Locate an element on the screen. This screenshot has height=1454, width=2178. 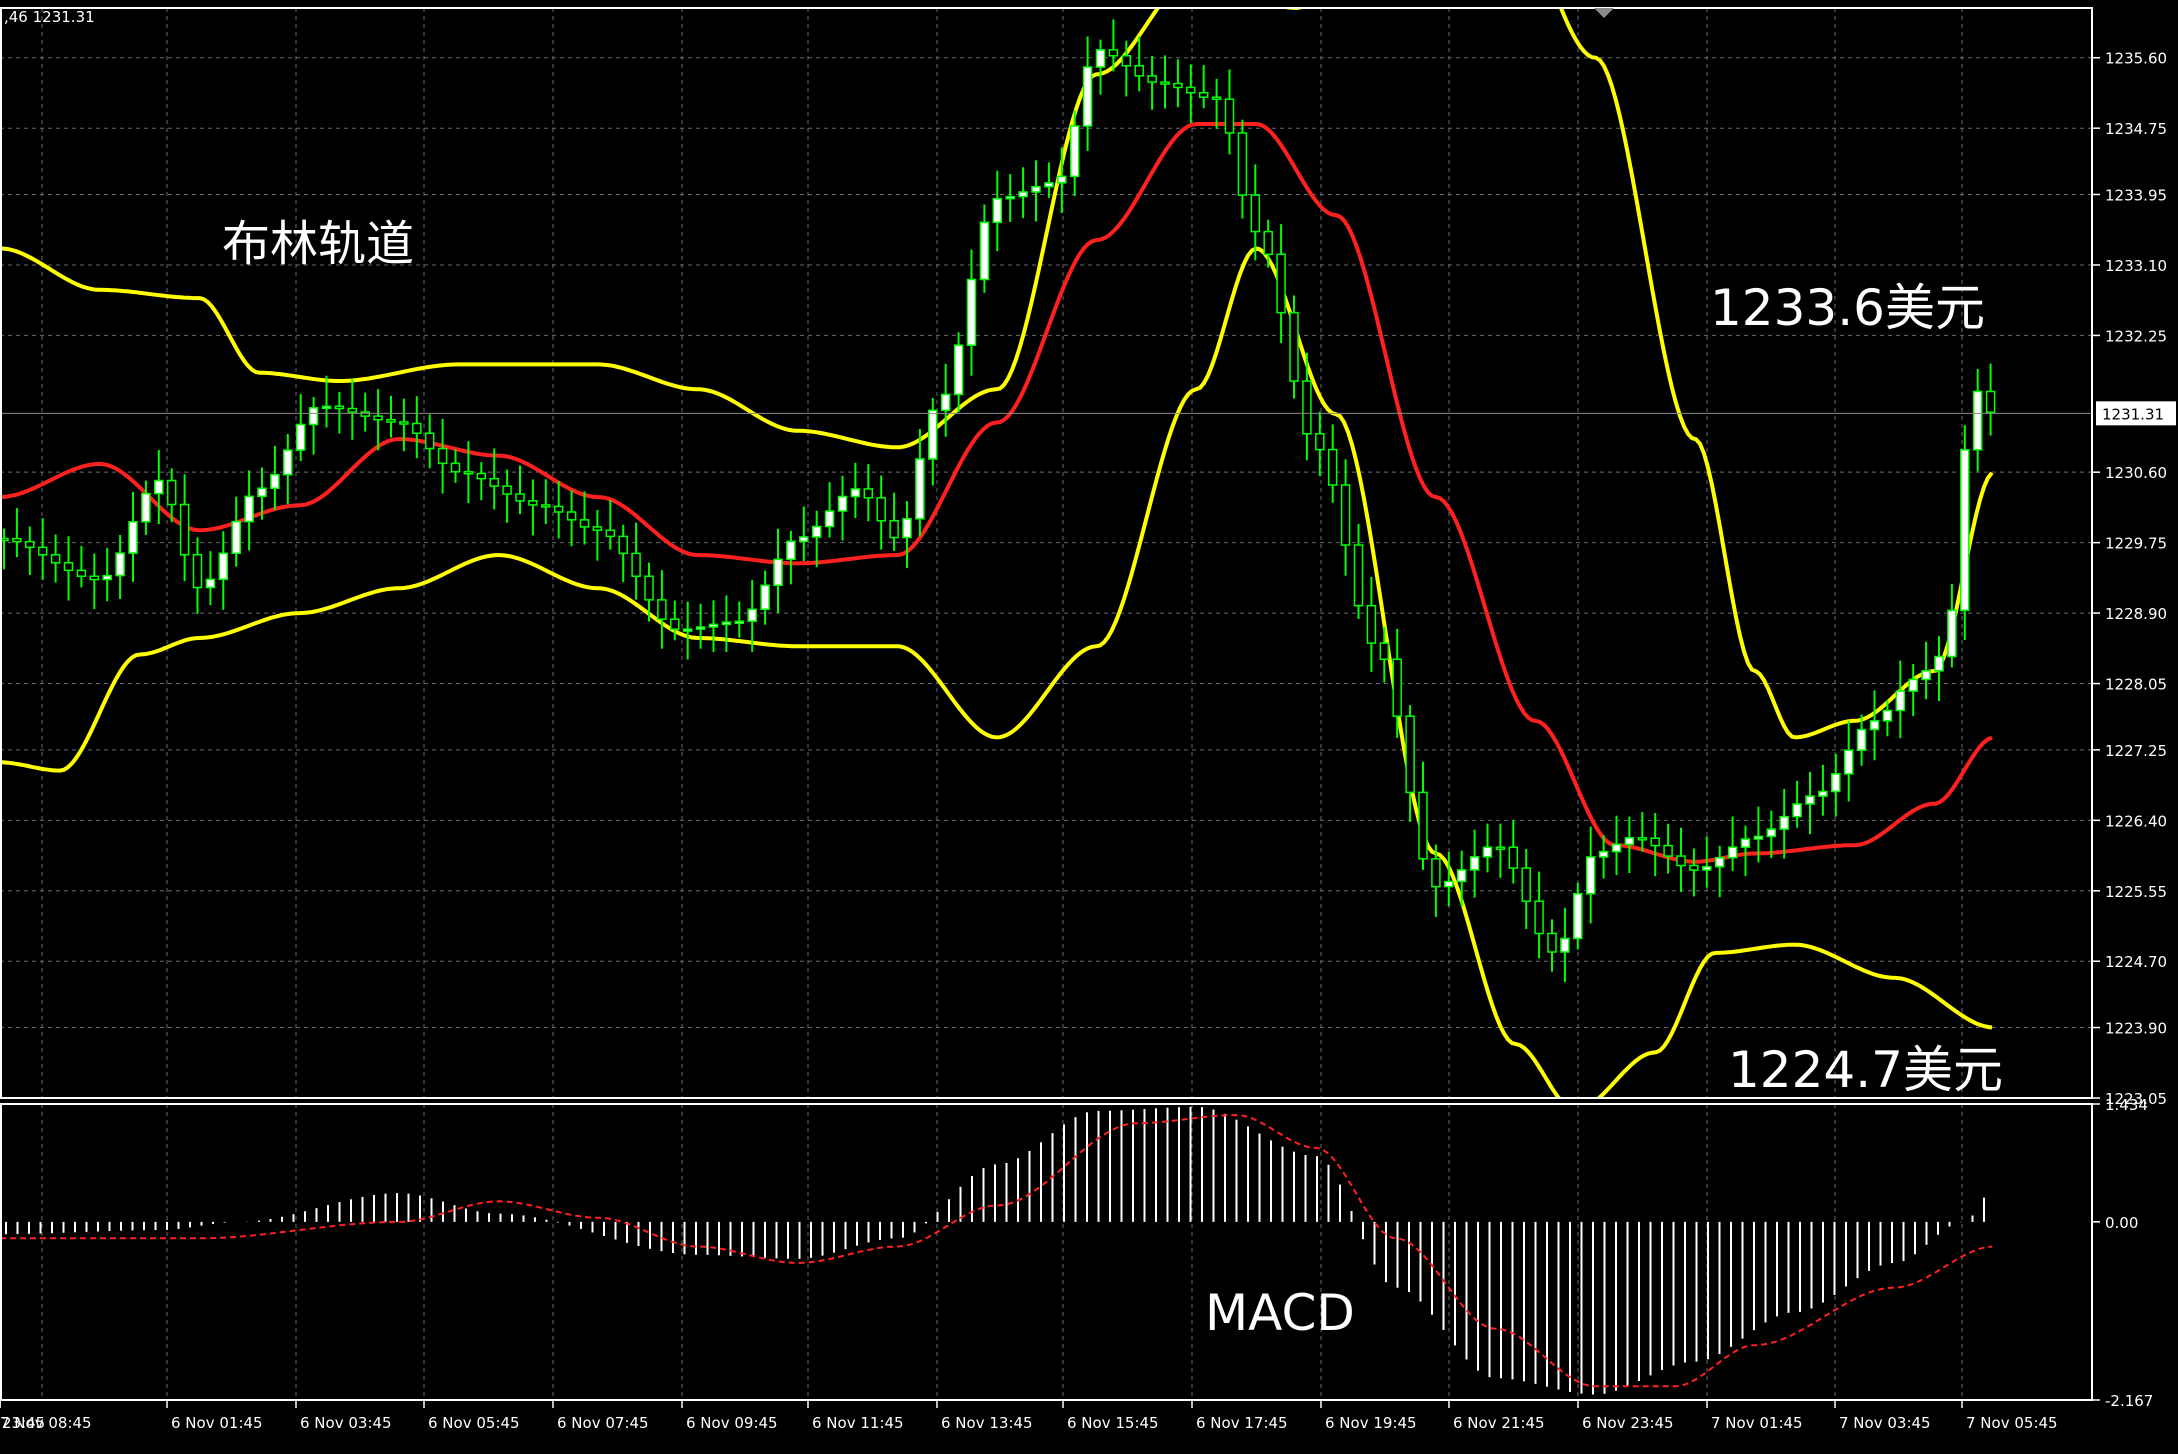
y-tick-label: 1225.55 is located at coordinates (2136, 892).